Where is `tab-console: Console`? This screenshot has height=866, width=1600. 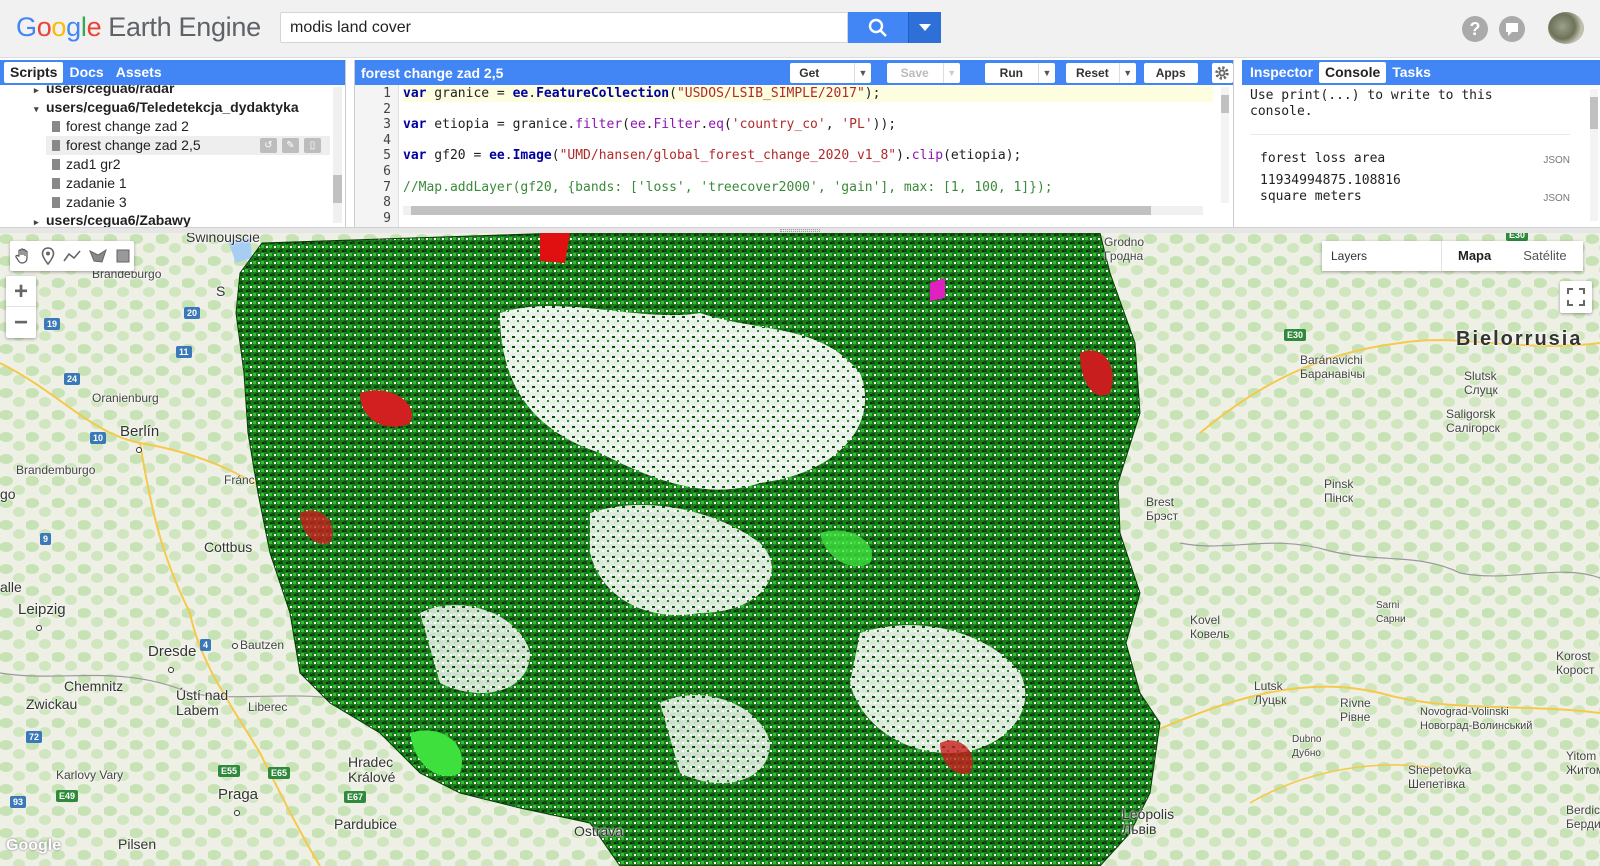
tab-console: Console is located at coordinates (1353, 72).